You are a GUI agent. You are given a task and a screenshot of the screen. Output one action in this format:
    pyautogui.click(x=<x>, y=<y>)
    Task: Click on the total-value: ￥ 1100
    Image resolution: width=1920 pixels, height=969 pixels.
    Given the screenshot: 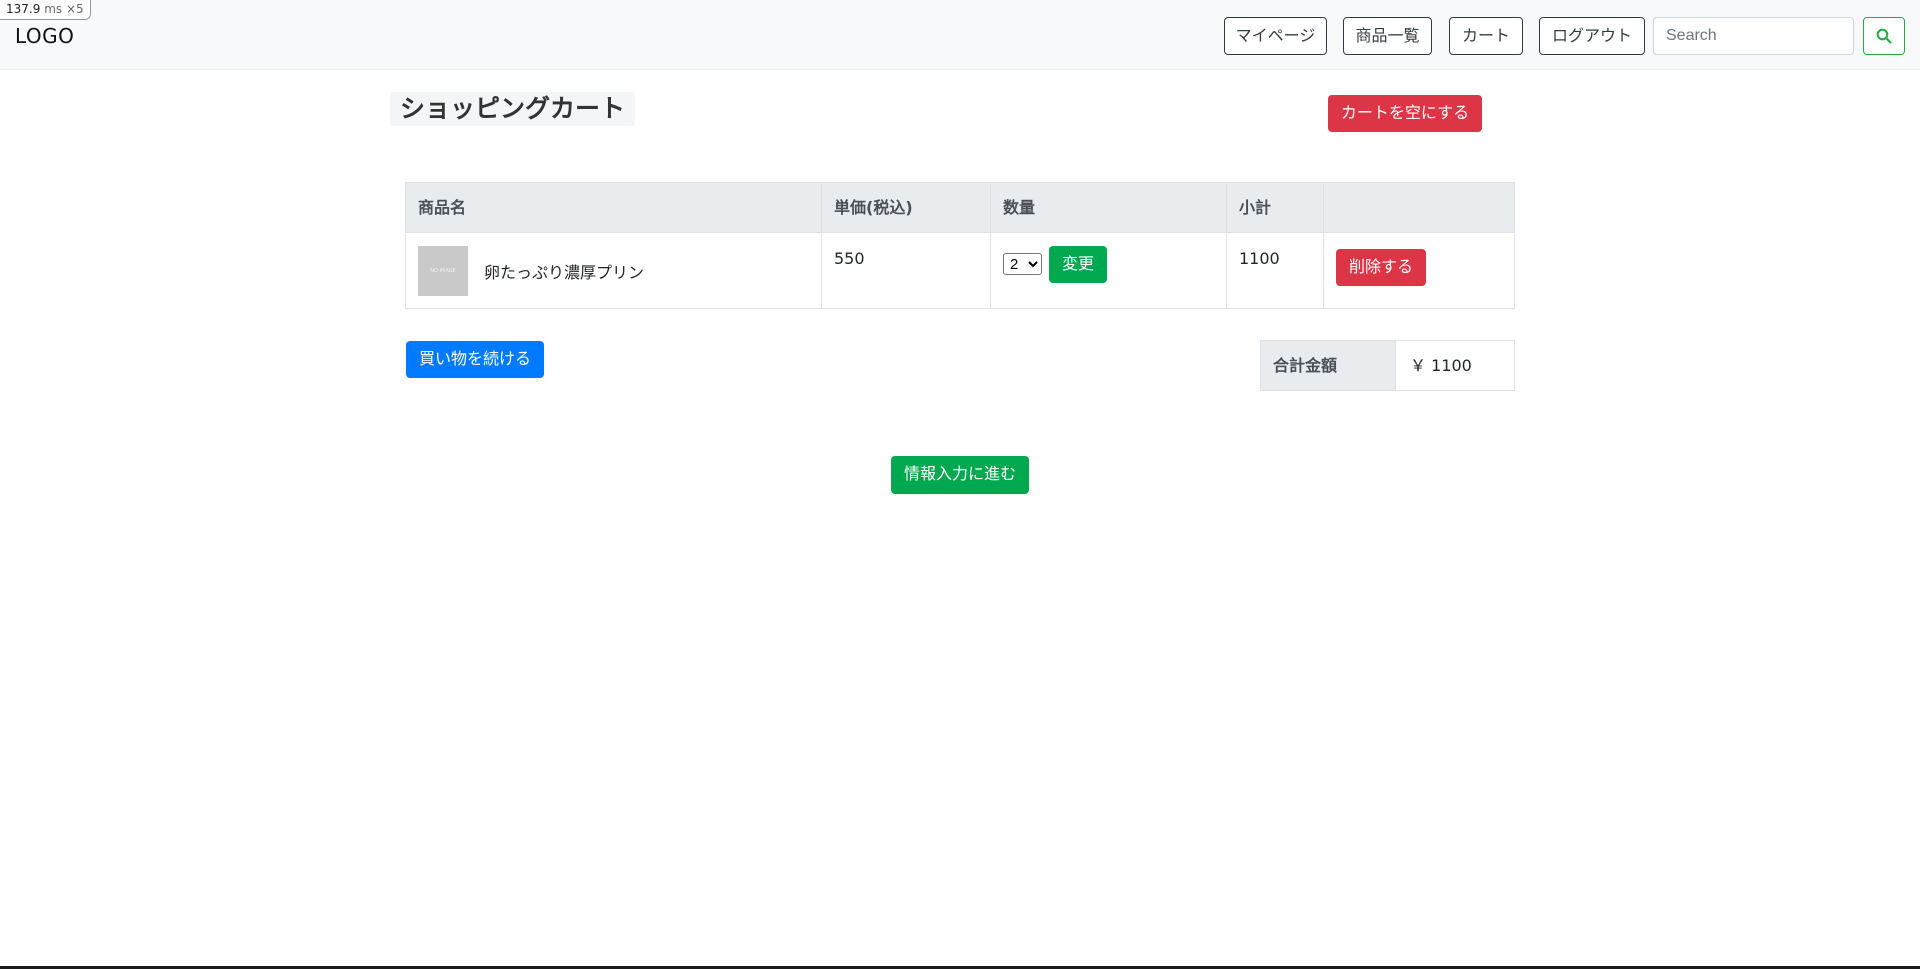 What is the action you would take?
    pyautogui.click(x=1441, y=365)
    